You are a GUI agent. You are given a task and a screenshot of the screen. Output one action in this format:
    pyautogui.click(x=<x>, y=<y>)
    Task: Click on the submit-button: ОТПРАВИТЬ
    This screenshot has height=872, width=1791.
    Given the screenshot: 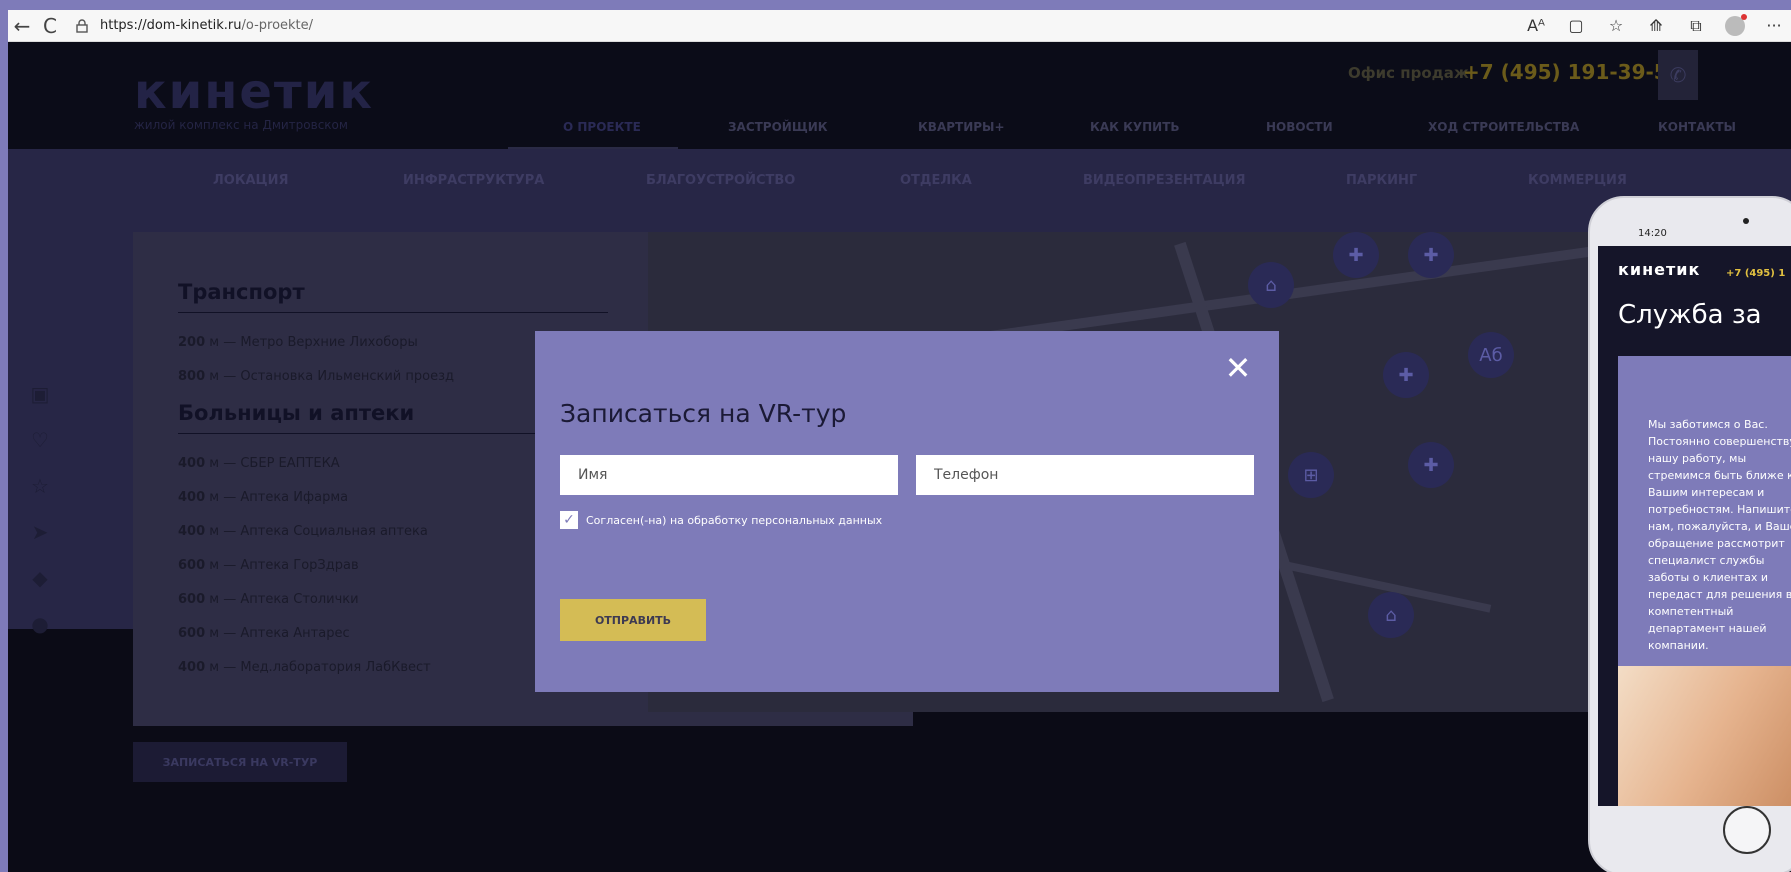 What is the action you would take?
    pyautogui.click(x=633, y=620)
    